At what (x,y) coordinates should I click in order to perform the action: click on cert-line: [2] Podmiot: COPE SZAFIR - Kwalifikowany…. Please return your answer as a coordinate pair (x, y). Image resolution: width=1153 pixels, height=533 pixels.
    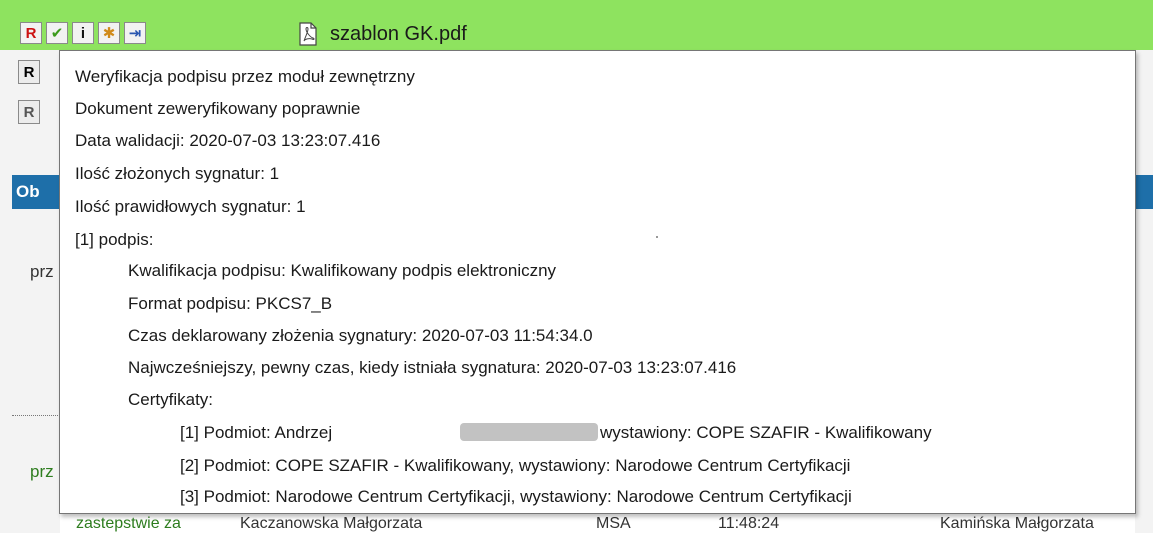
    Looking at the image, I should click on (515, 465).